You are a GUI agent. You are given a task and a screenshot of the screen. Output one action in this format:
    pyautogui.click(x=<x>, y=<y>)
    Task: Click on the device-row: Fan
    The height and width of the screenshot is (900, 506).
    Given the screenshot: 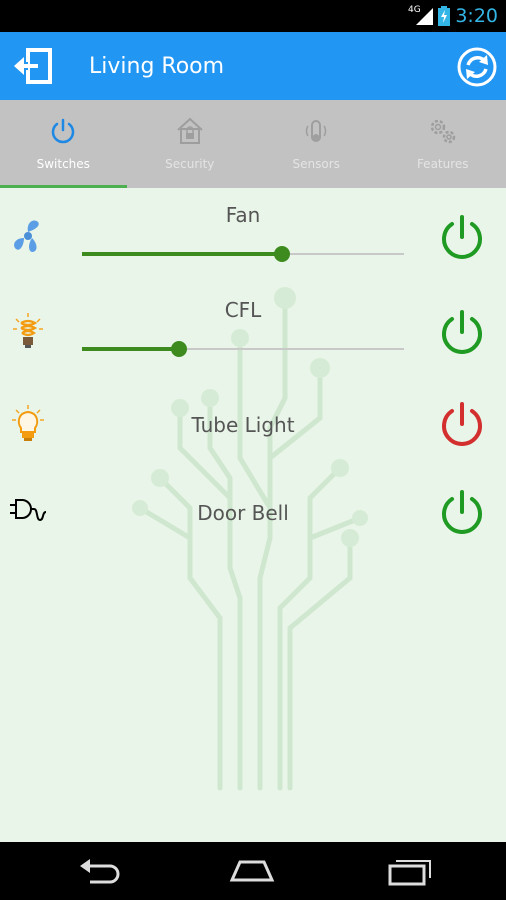 What is the action you would take?
    pyautogui.click(x=253, y=233)
    